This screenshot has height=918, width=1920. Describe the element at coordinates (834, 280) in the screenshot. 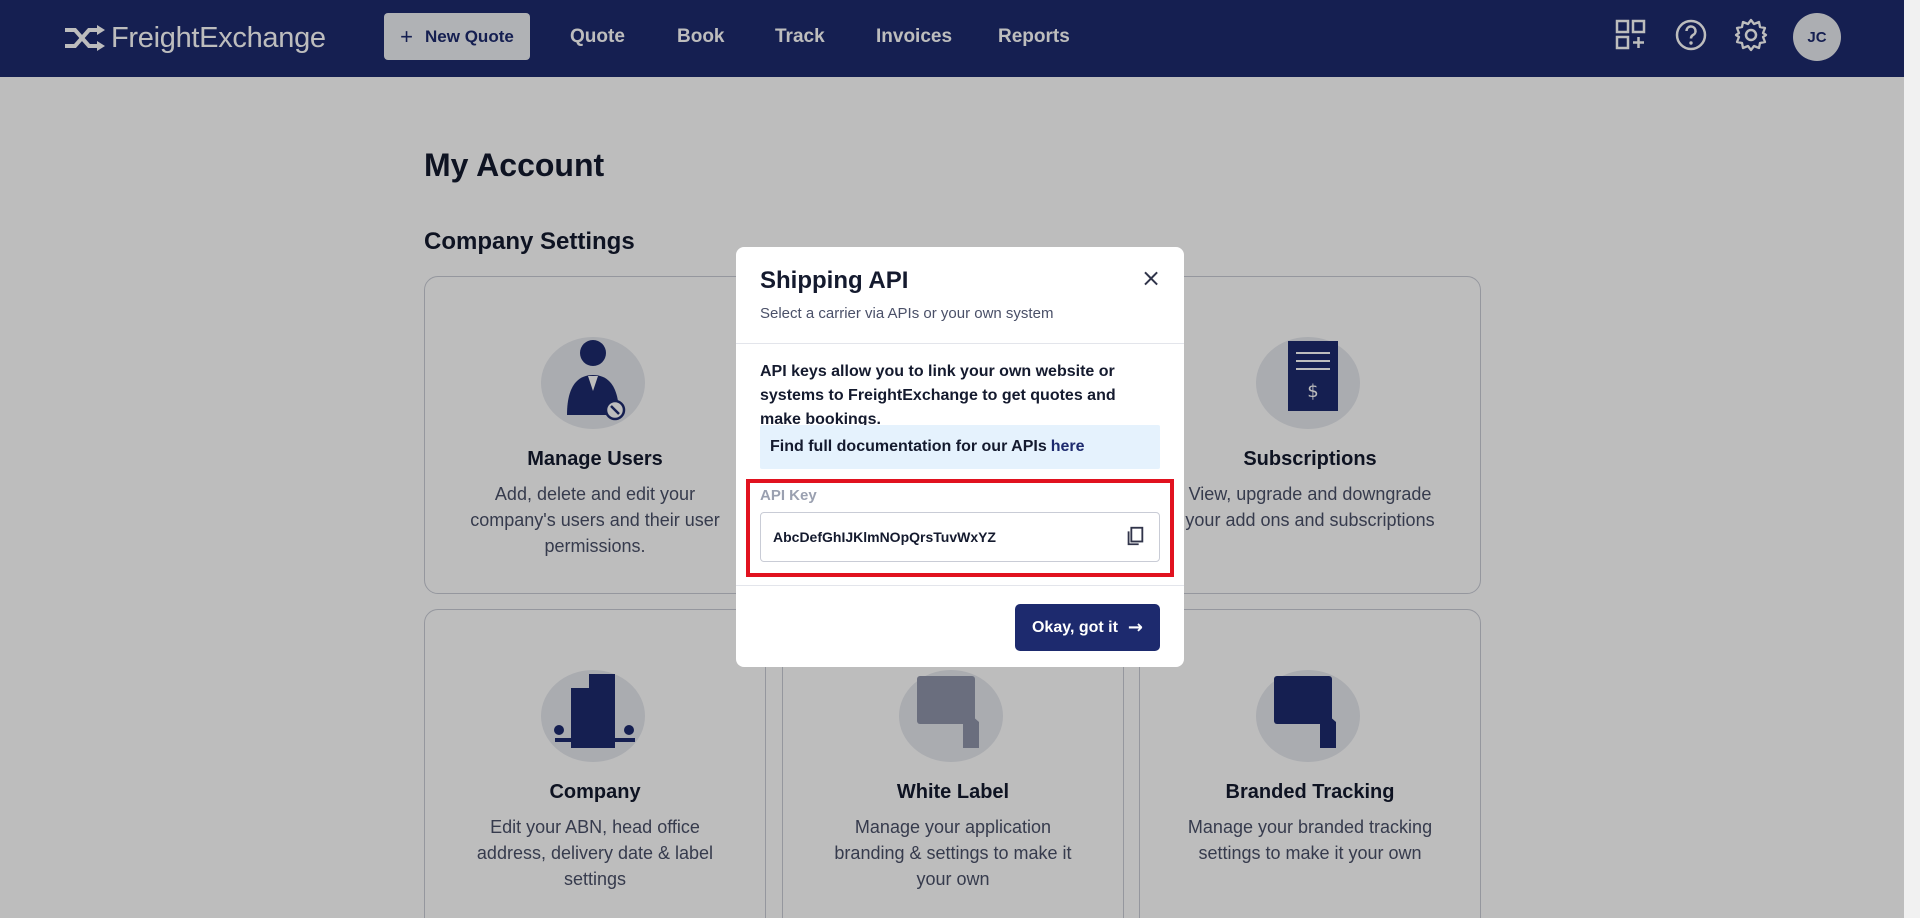

I see `modal-title: Shipping API` at that location.